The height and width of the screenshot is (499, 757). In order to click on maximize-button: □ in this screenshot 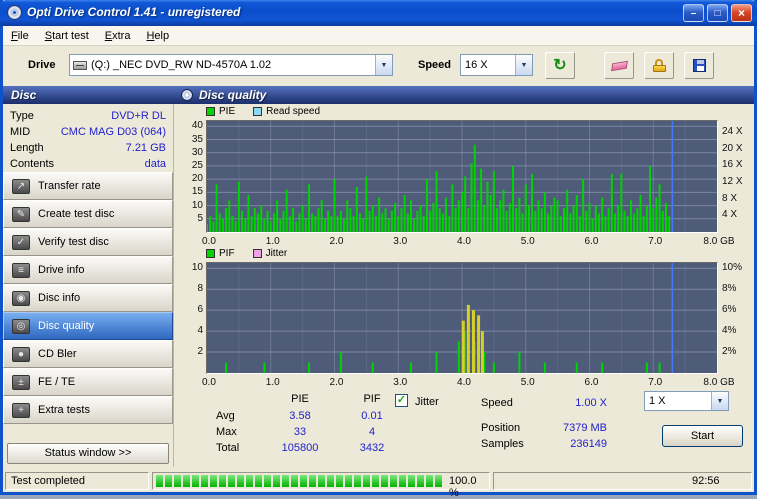, I will do `click(717, 13)`.